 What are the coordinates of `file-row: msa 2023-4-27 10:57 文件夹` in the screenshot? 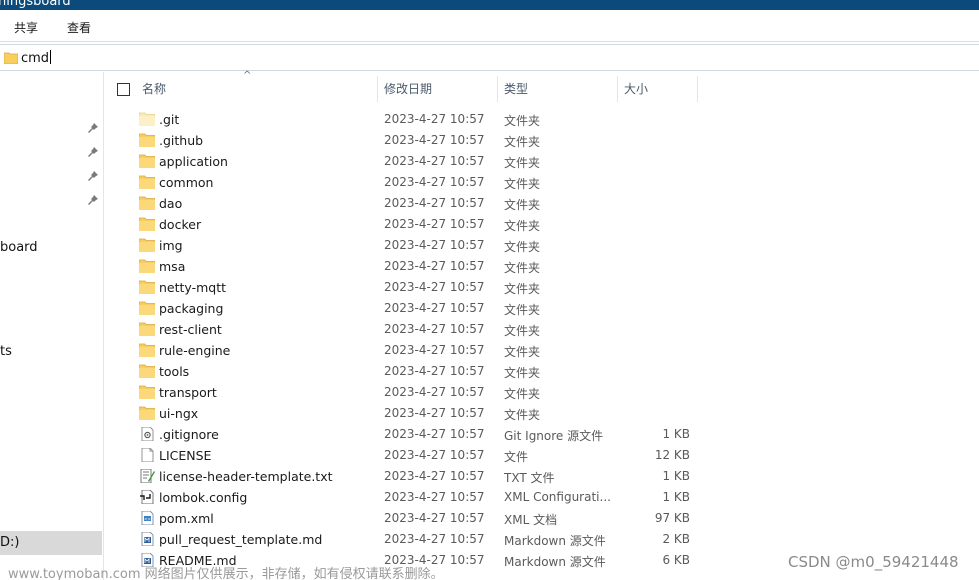 It's located at (542, 266).